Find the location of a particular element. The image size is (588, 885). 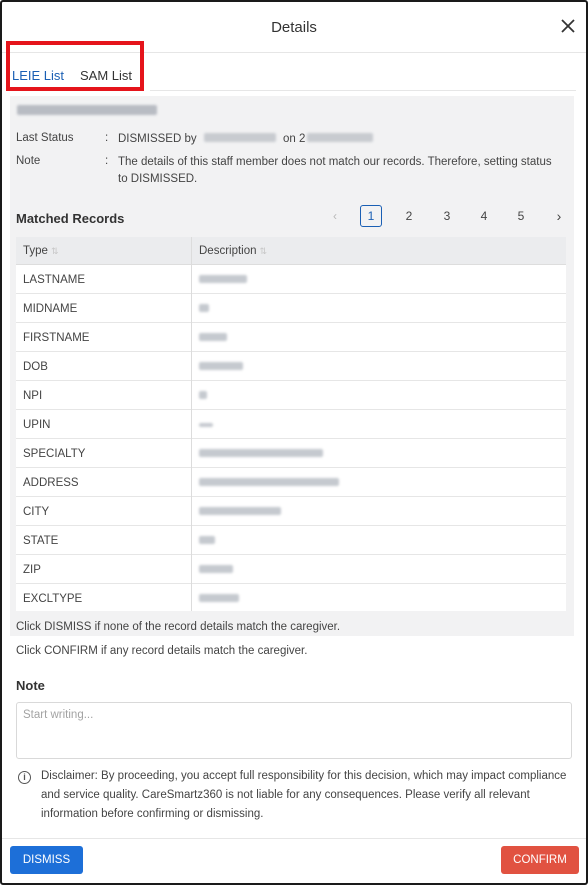

last-status-prefix: DISMISSED by is located at coordinates (157, 139).